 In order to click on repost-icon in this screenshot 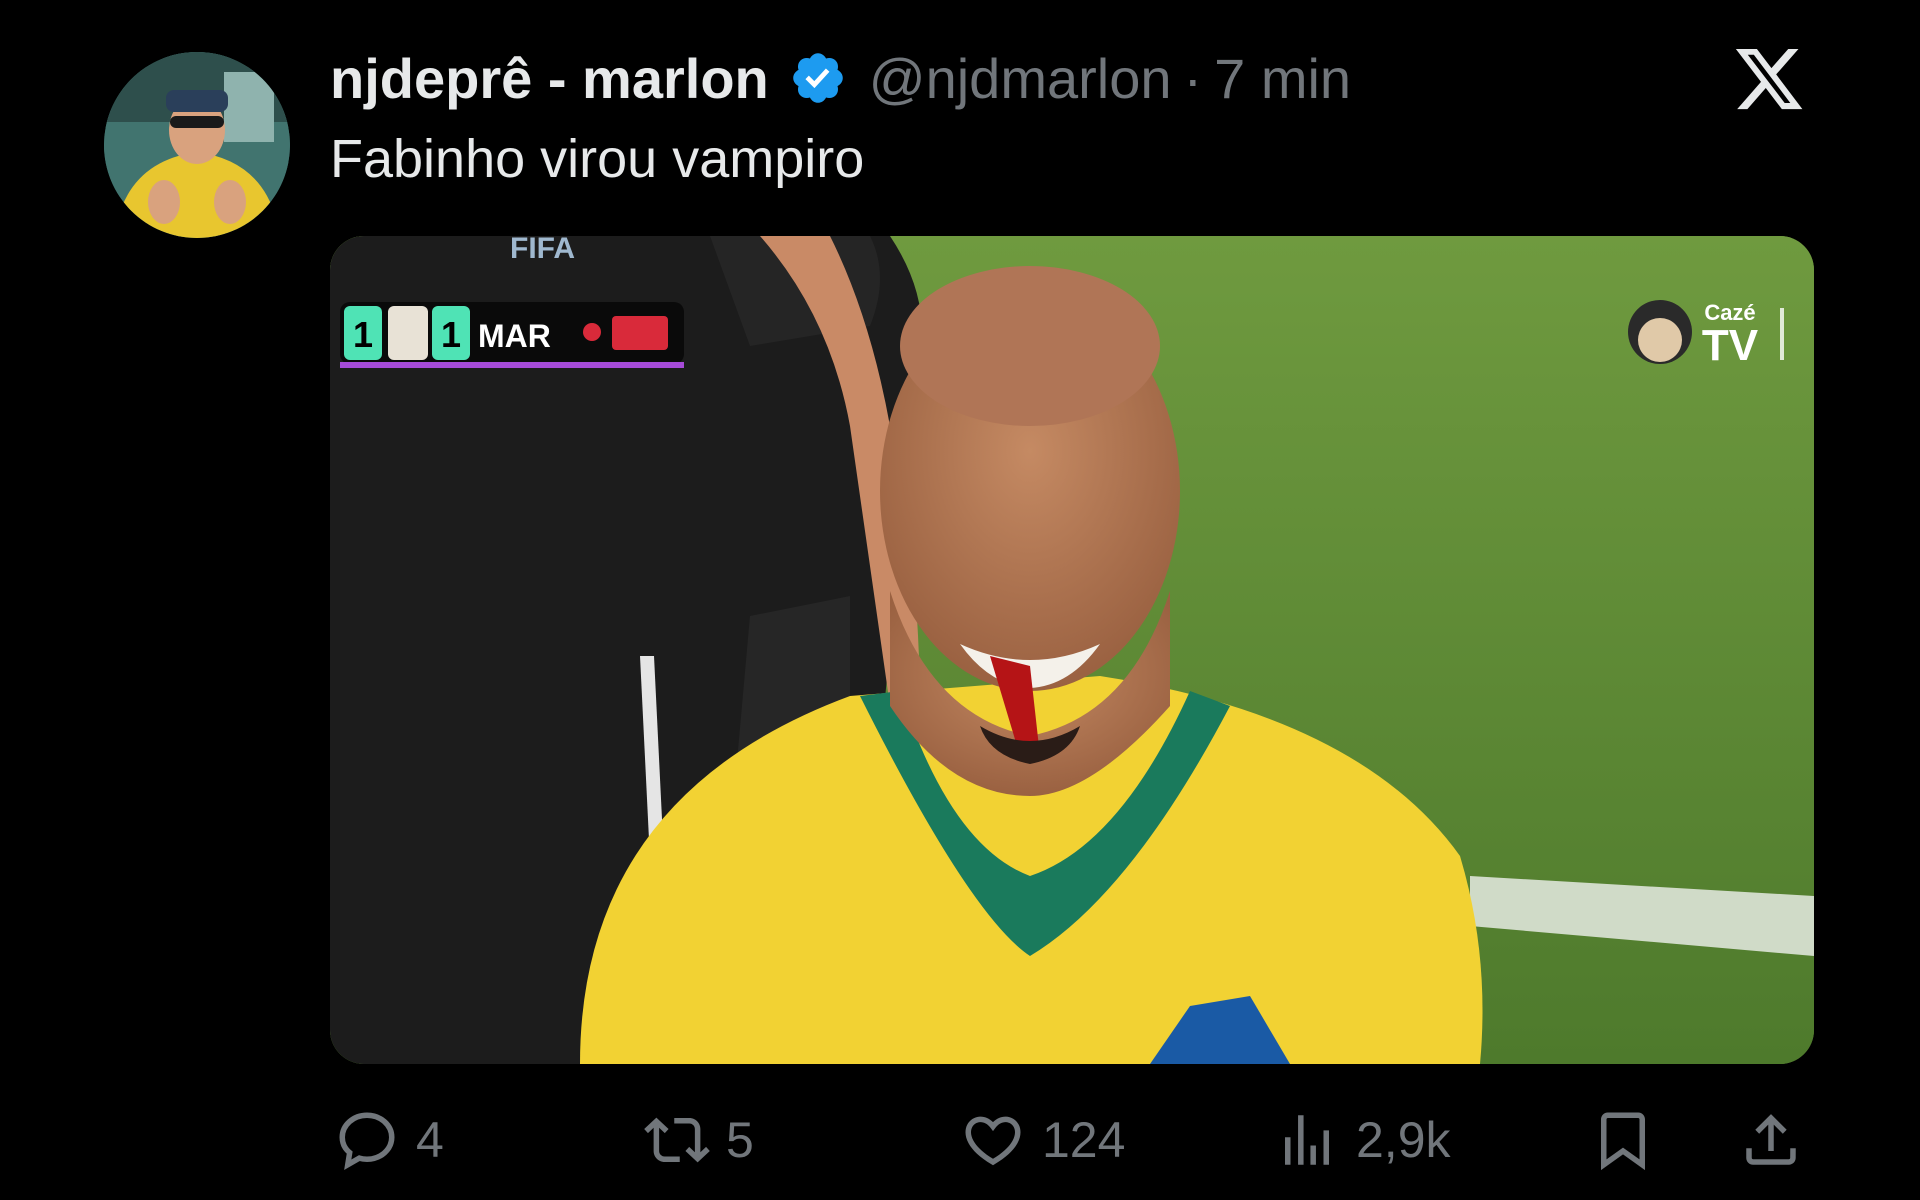, I will do `click(677, 1140)`.